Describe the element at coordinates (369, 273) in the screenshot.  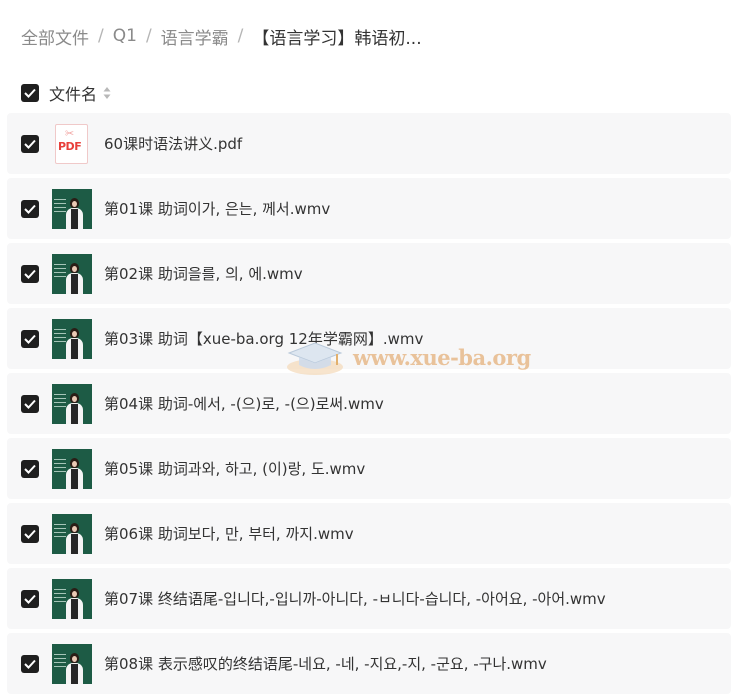
I see `file-row: 第02课 助词을를, 의, 에.wmv` at that location.